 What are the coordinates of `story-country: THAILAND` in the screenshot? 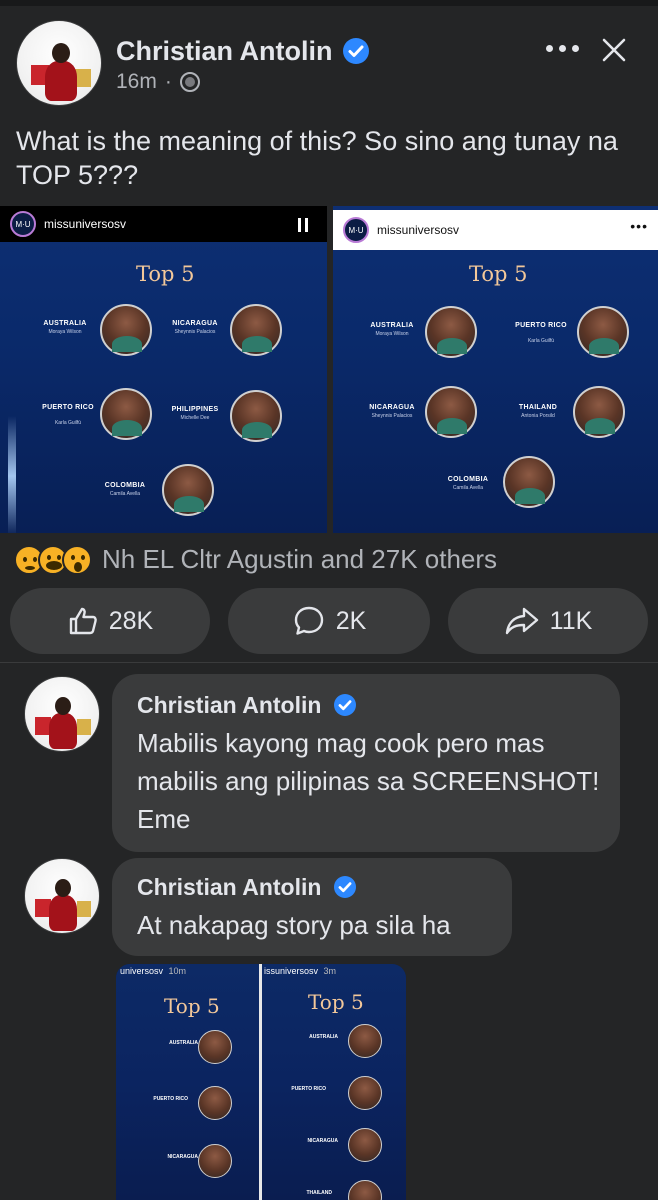 It's located at (319, 1193).